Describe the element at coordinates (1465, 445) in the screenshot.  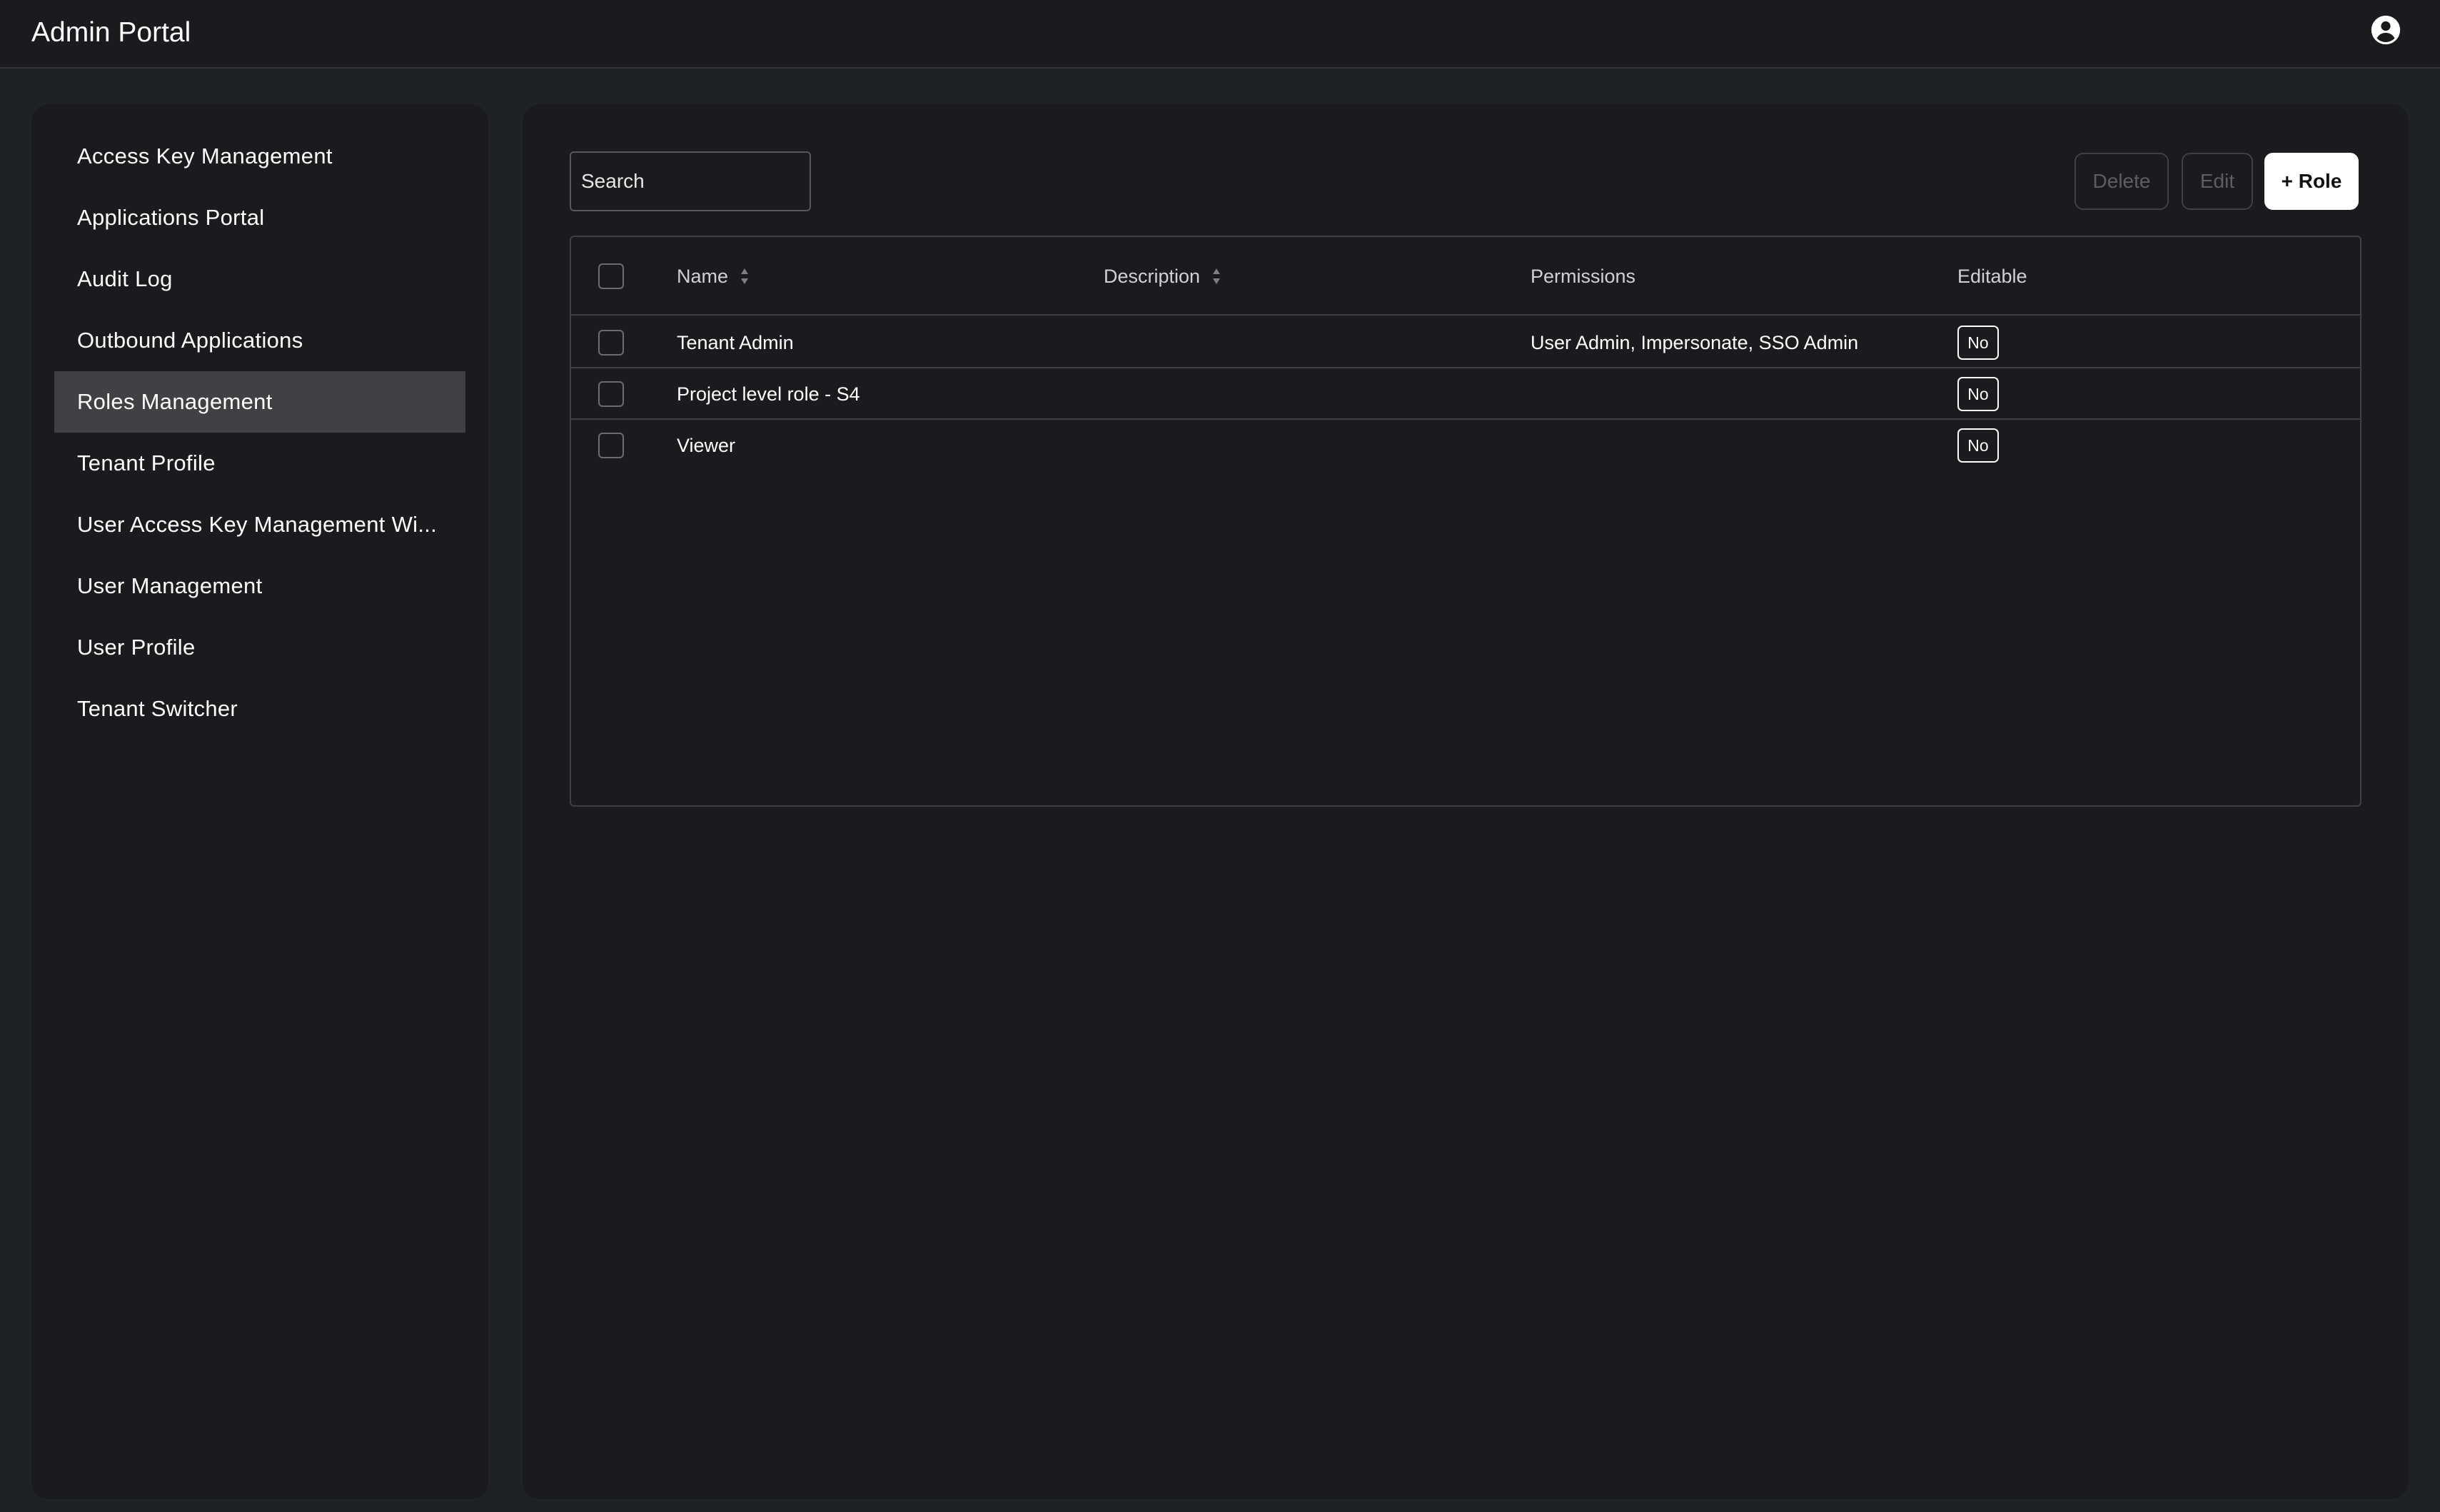
I see `table-row: Viewer No` at that location.